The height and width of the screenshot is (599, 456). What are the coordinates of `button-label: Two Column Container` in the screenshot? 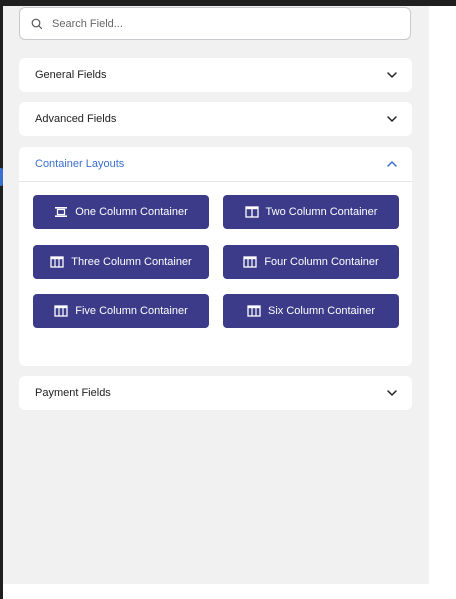 It's located at (321, 212).